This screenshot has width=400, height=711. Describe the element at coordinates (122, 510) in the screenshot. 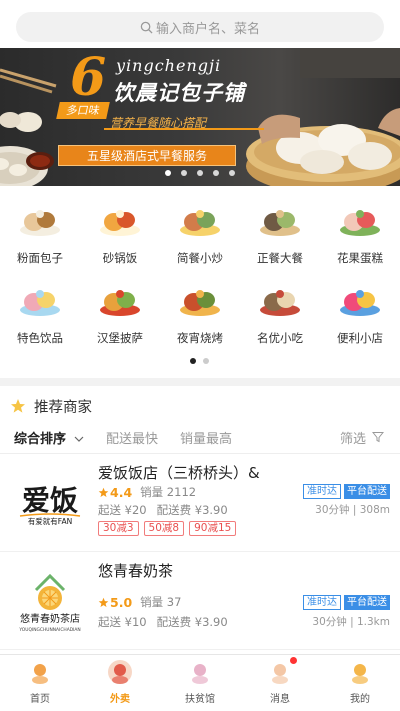

I see `shop-min-order: 起送 ¥20` at that location.